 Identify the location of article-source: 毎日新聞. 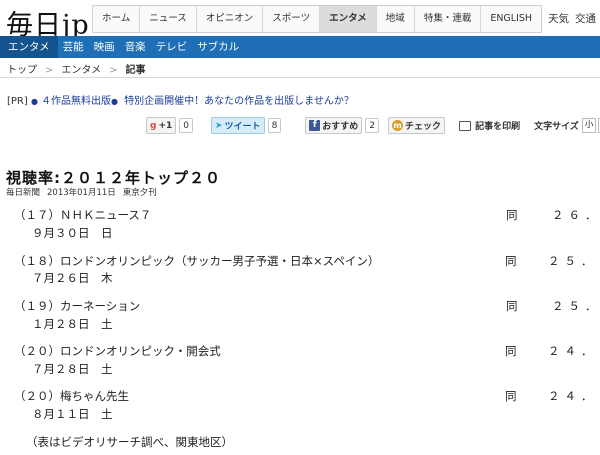
(23, 193).